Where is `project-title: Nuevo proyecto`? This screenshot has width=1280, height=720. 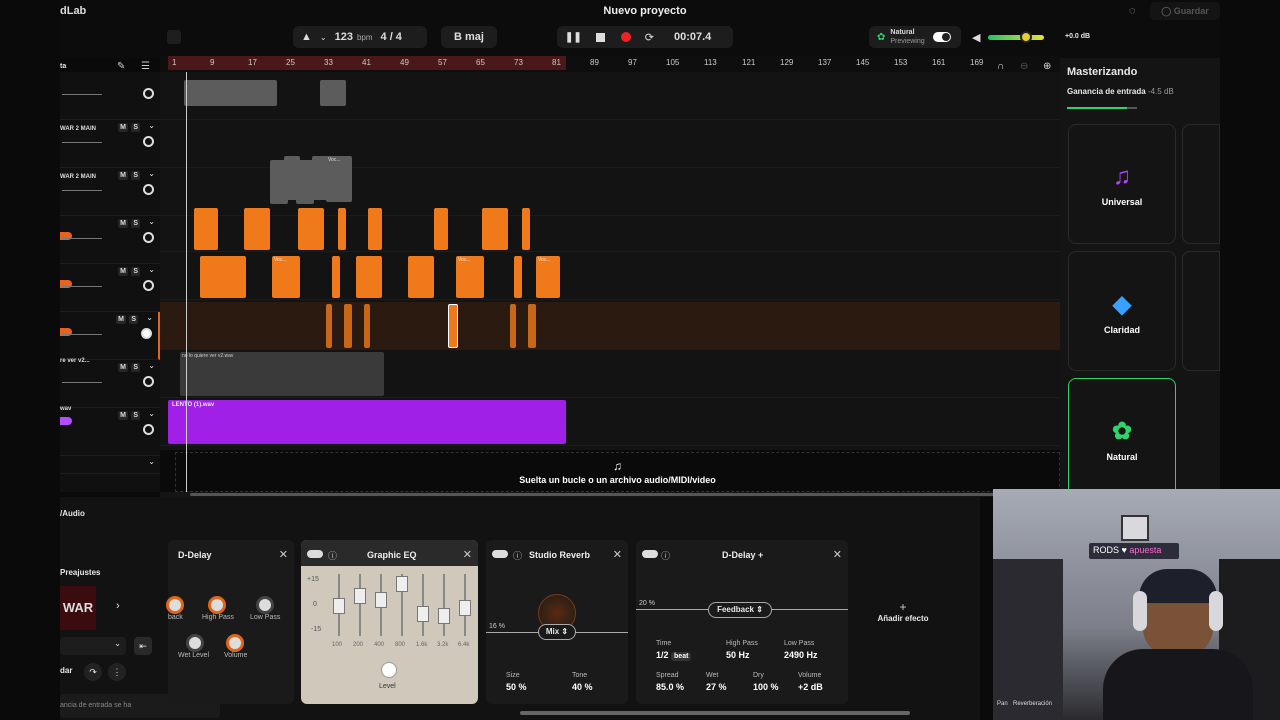 project-title: Nuevo proyecto is located at coordinates (645, 11).